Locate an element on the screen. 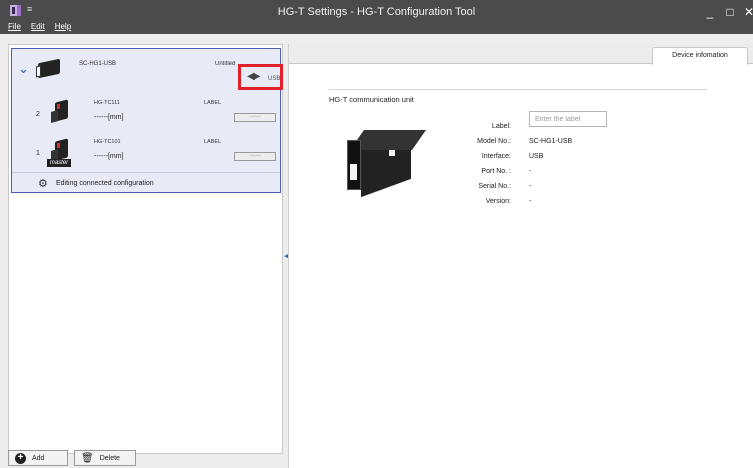 The image size is (753, 468). version-field-label: Version: is located at coordinates (498, 201).